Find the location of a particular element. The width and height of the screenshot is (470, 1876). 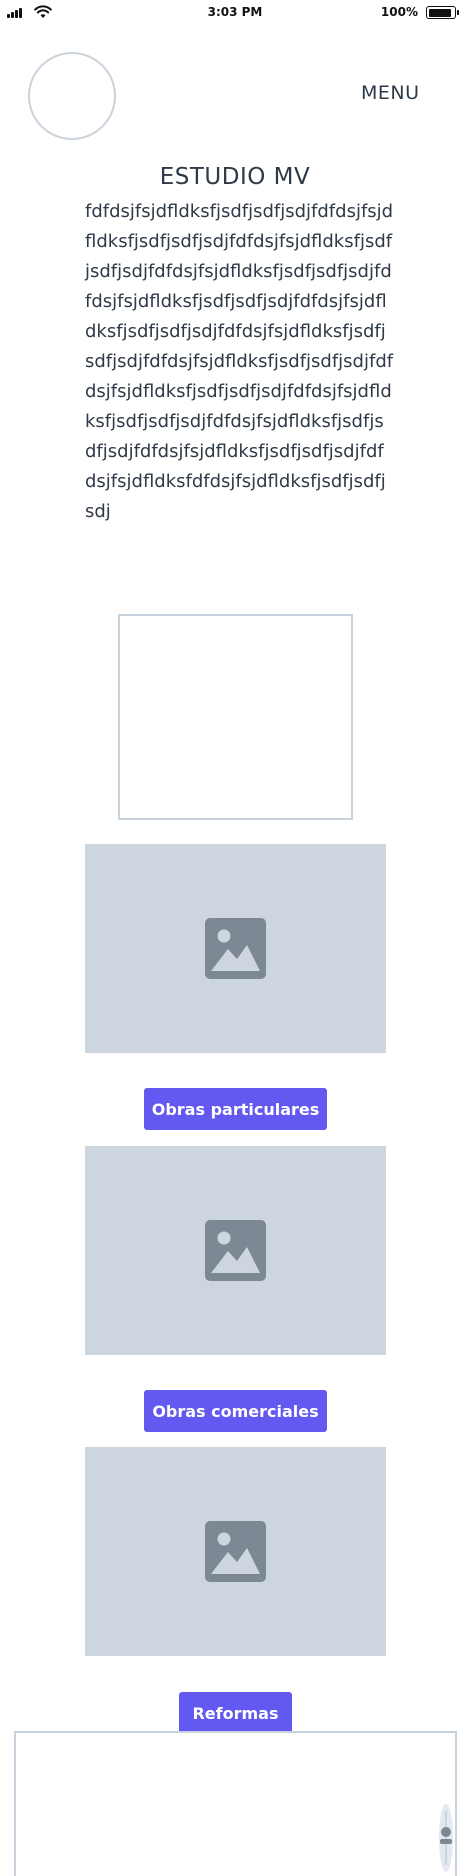

logo-placeholder is located at coordinates (72, 96).